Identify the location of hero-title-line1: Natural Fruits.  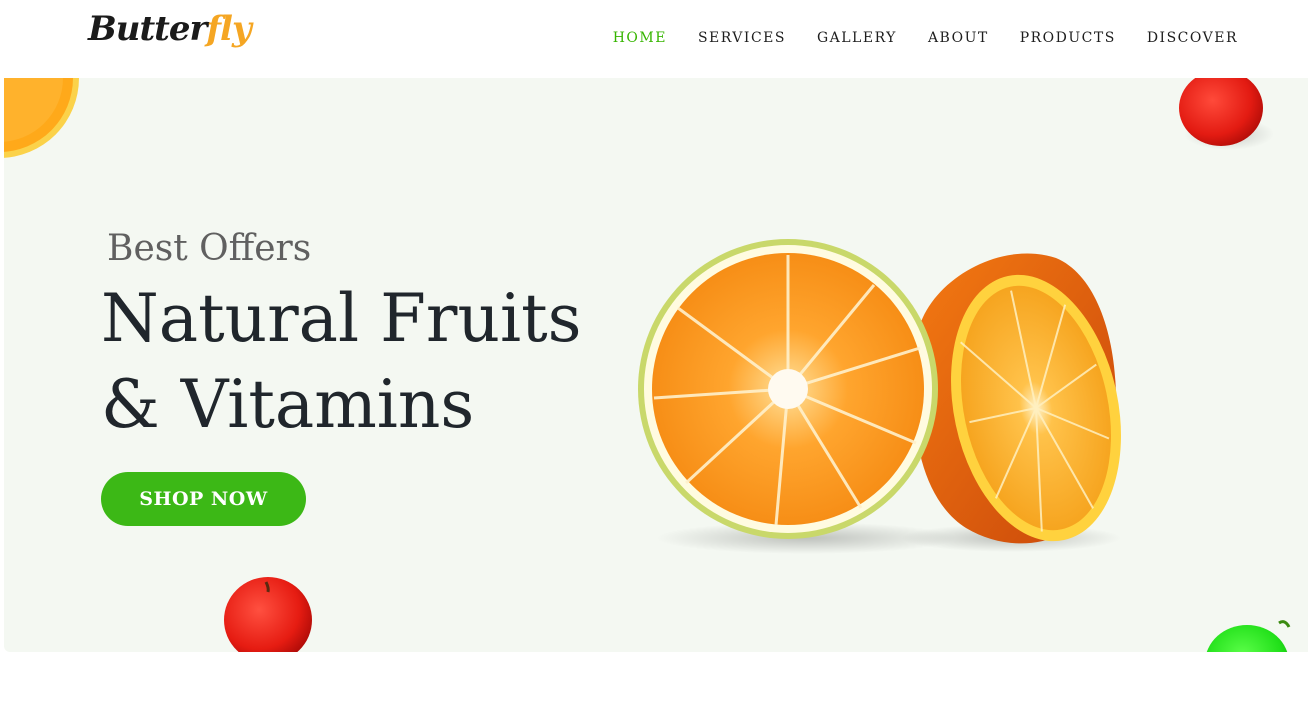
(341, 318).